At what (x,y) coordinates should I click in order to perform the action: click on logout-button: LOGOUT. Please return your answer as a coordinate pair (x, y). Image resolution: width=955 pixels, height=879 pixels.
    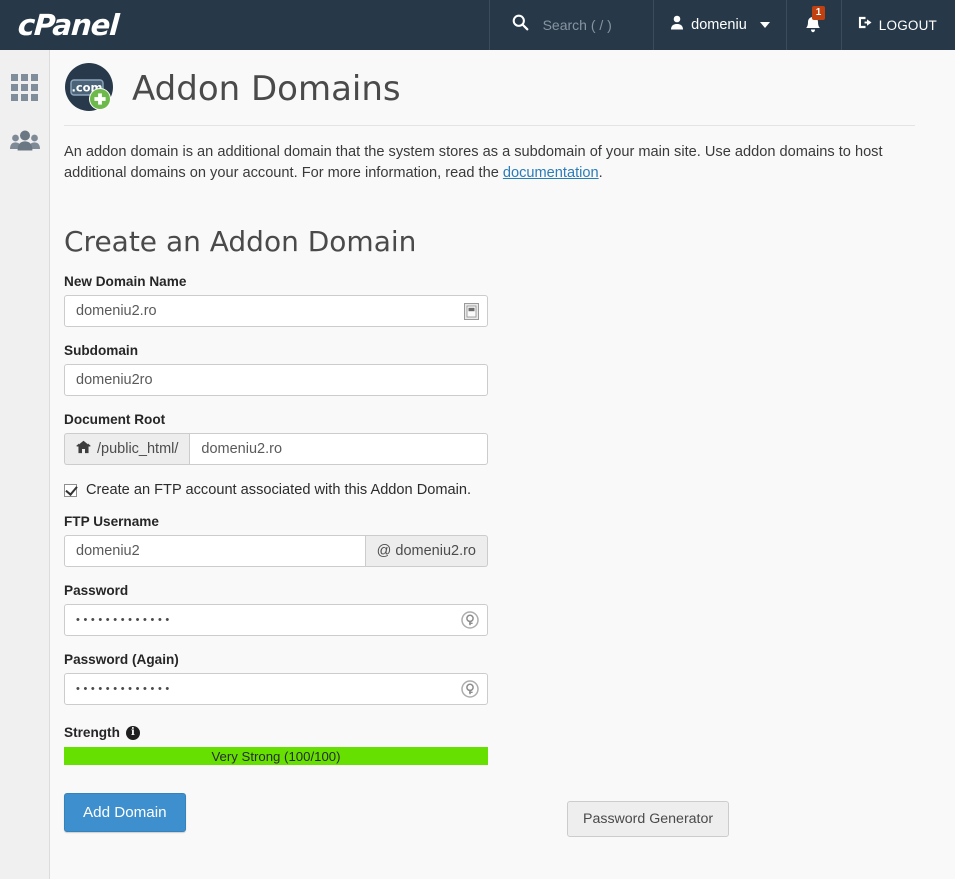
    Looking at the image, I should click on (897, 25).